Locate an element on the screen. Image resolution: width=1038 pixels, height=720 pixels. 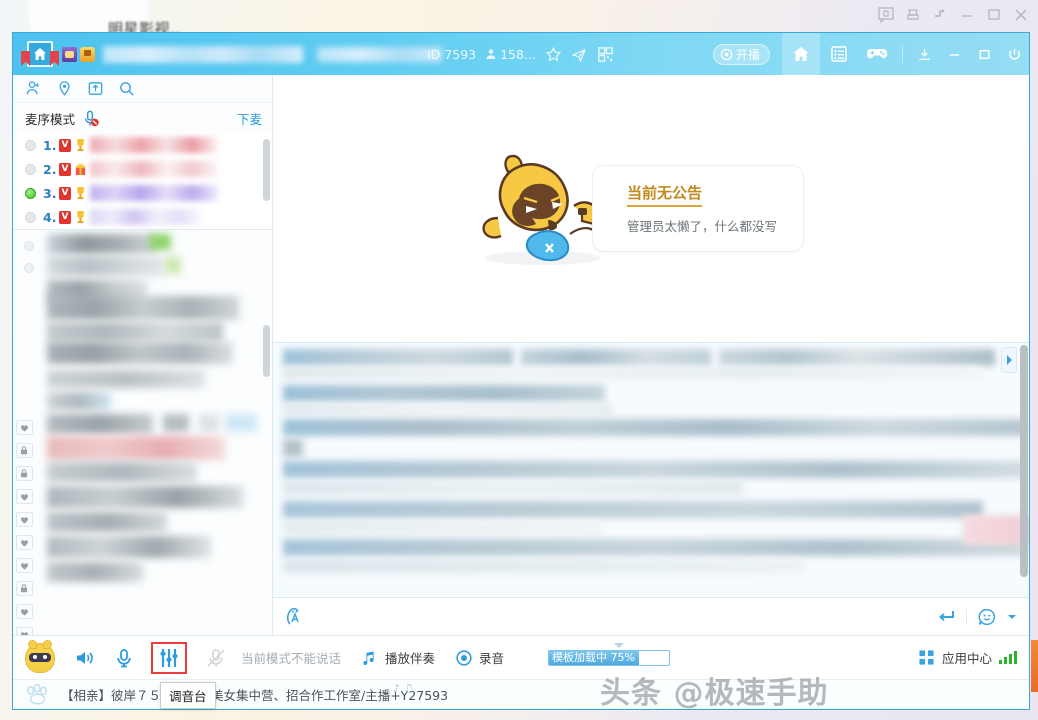
feedback-icon is located at coordinates (886, 15).